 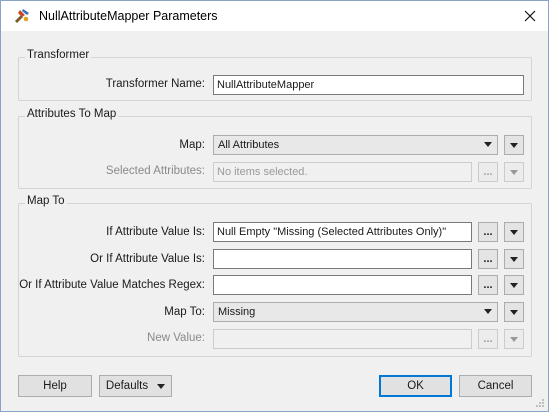 I want to click on cancel-button: Cancel, so click(x=495, y=386).